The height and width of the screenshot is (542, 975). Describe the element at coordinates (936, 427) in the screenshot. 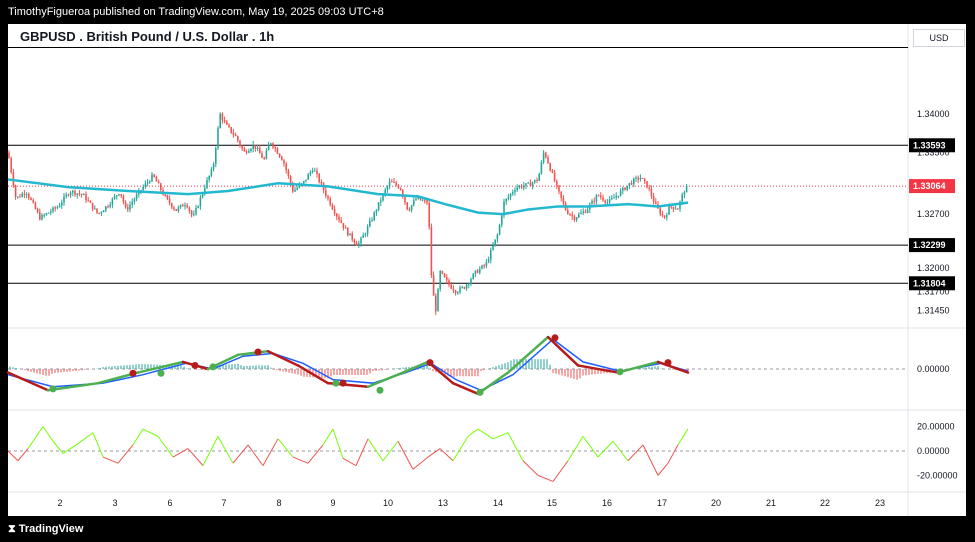

I see `cci-axis-label: 20.00000` at that location.